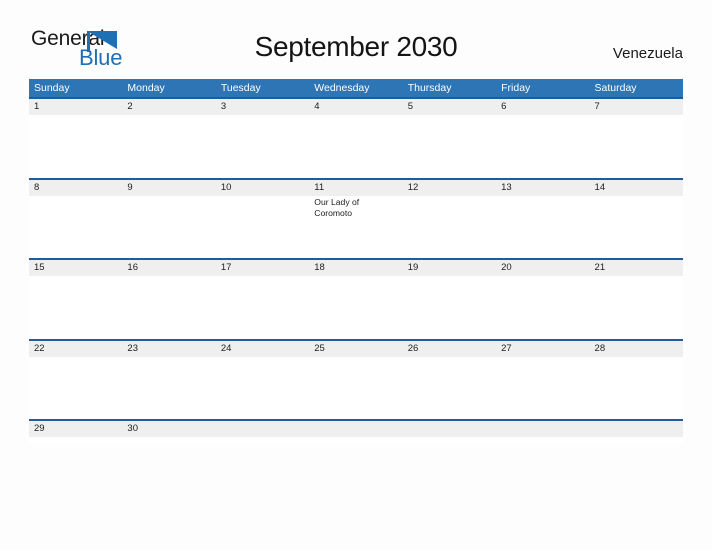 The width and height of the screenshot is (712, 550). What do you see at coordinates (39, 428) in the screenshot?
I see `day-number: 29` at bounding box center [39, 428].